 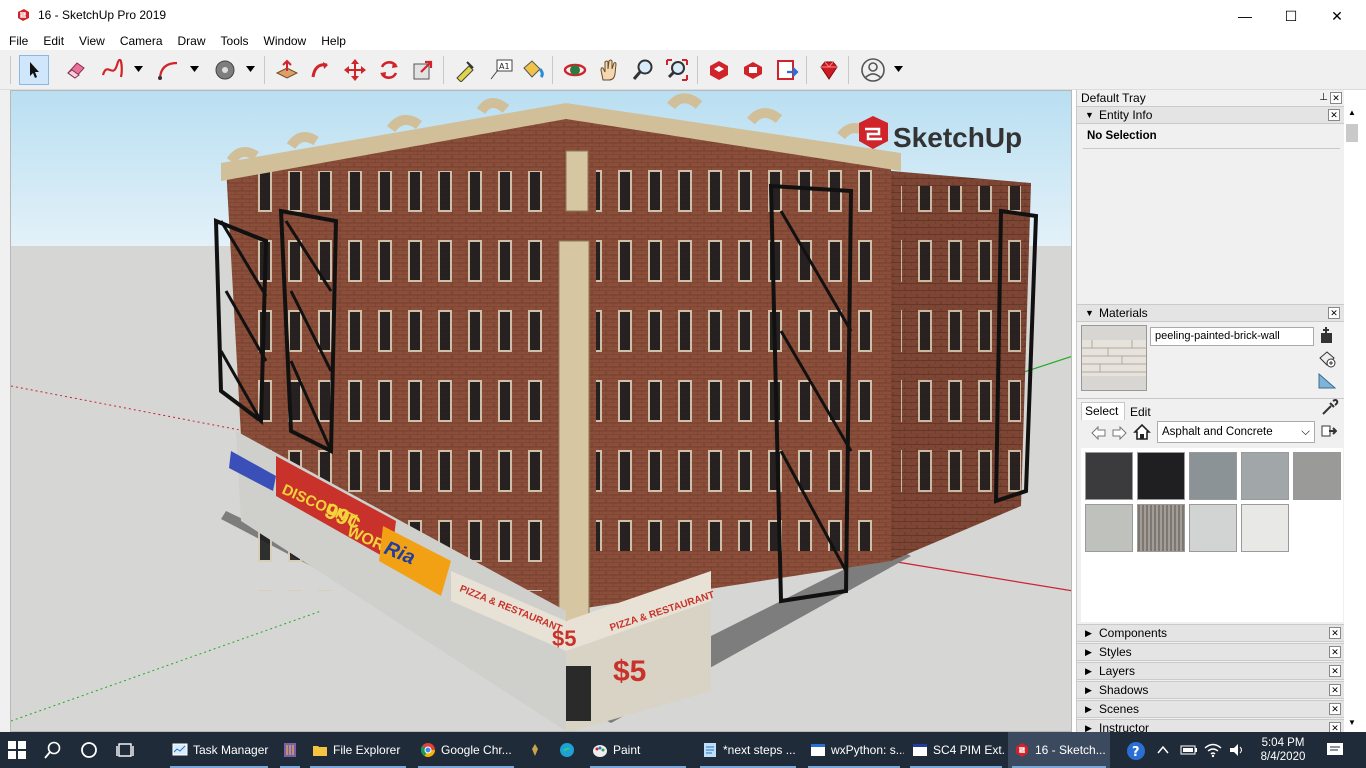 I want to click on tray-close-icon: ✕, so click(x=1336, y=98).